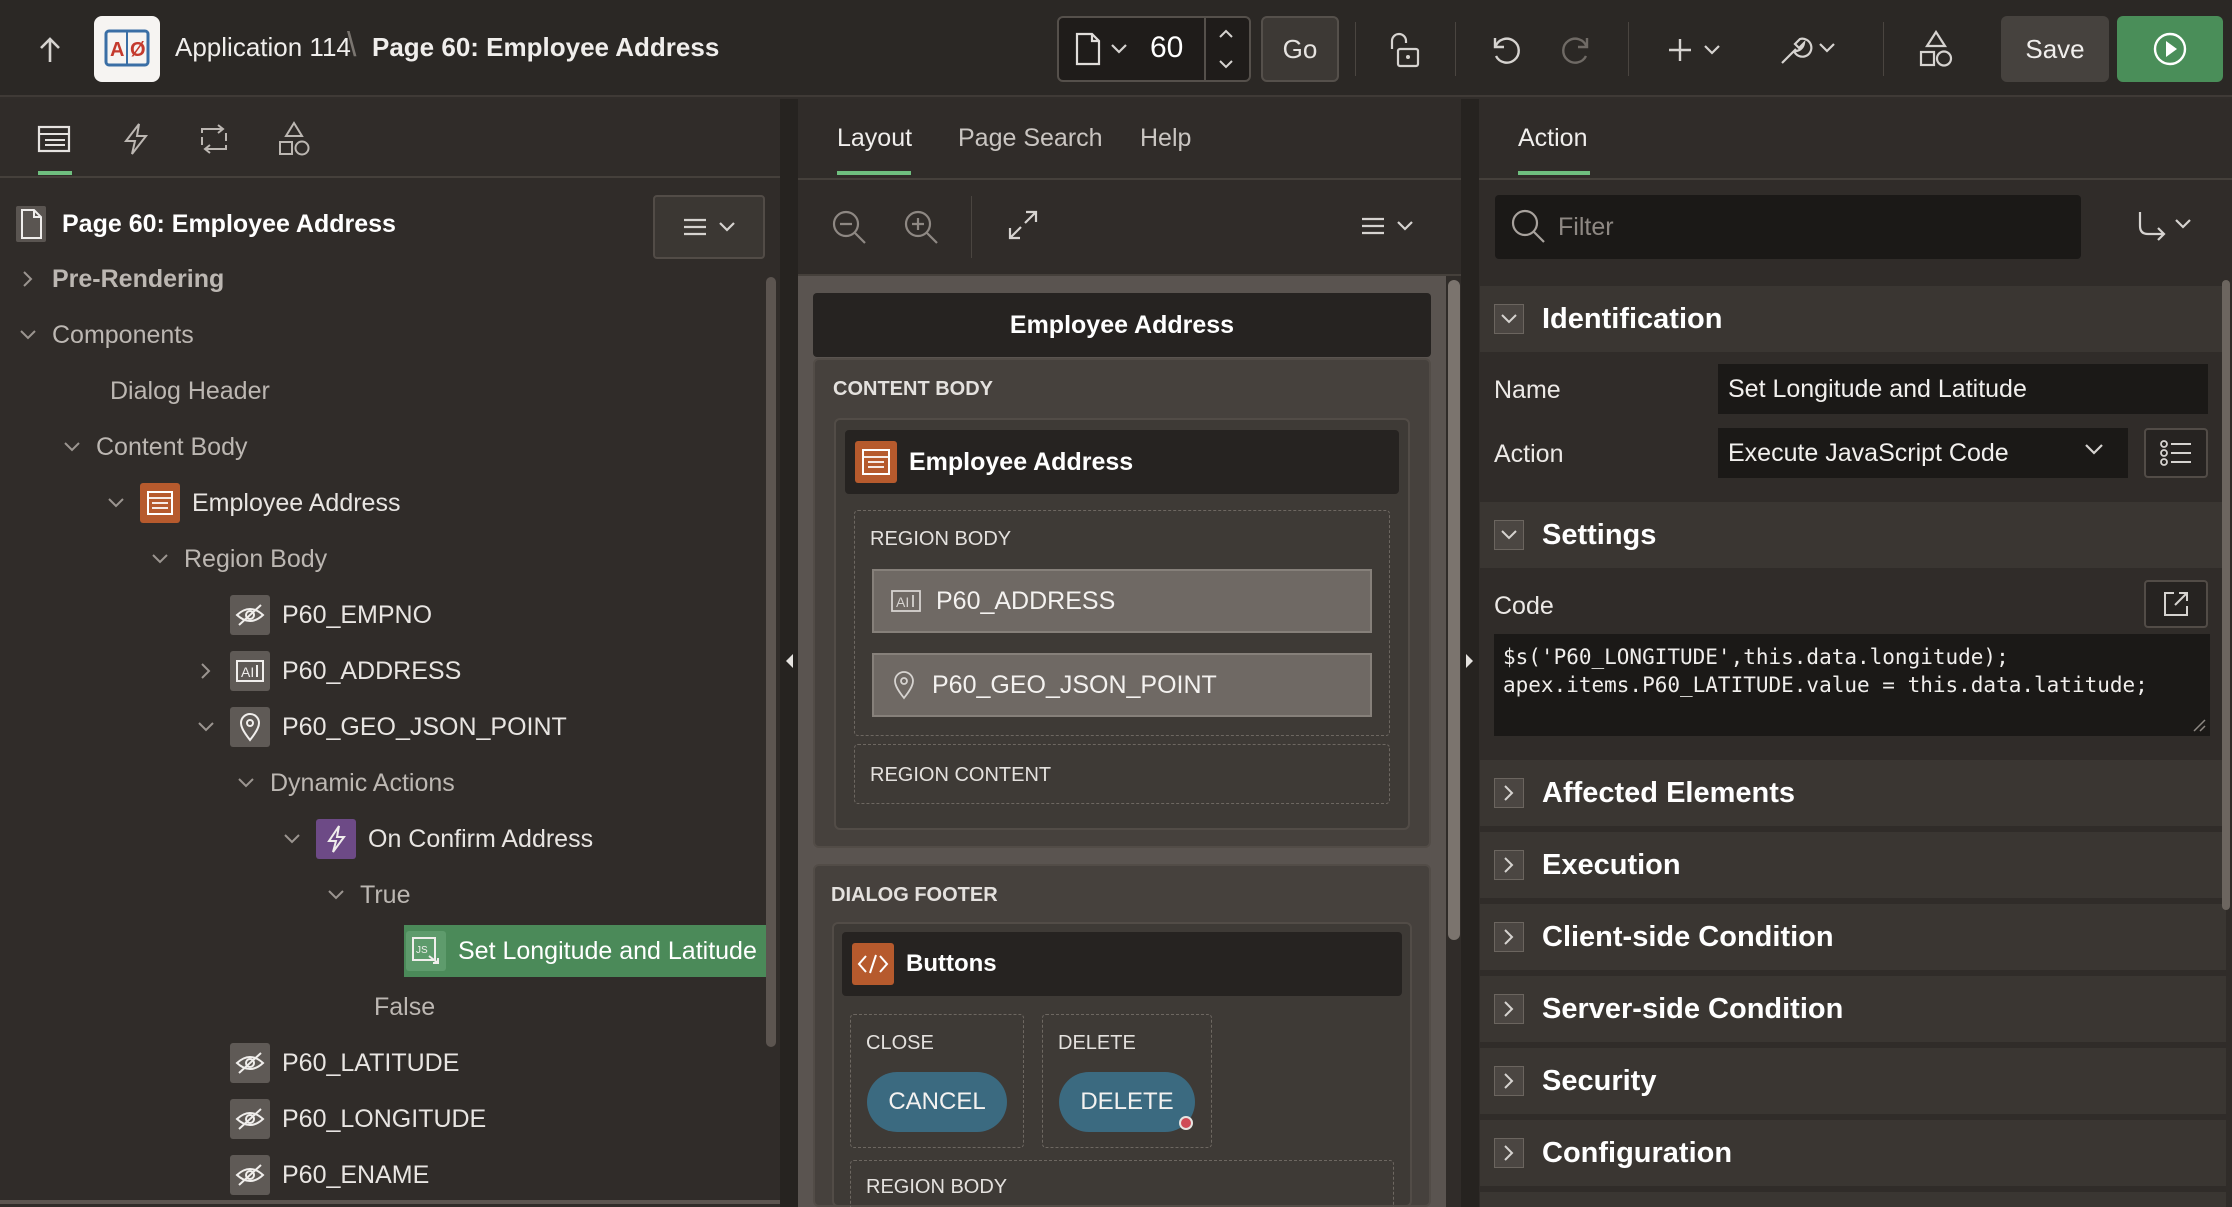 Image resolution: width=2232 pixels, height=1207 pixels. What do you see at coordinates (2226, 595) in the screenshot?
I see `property-editor-scrollbar` at bounding box center [2226, 595].